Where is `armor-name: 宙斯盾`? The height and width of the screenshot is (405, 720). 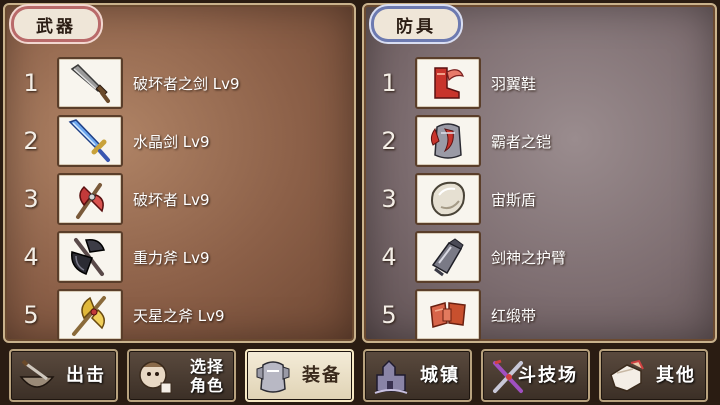 armor-name: 宙斯盾 is located at coordinates (514, 199).